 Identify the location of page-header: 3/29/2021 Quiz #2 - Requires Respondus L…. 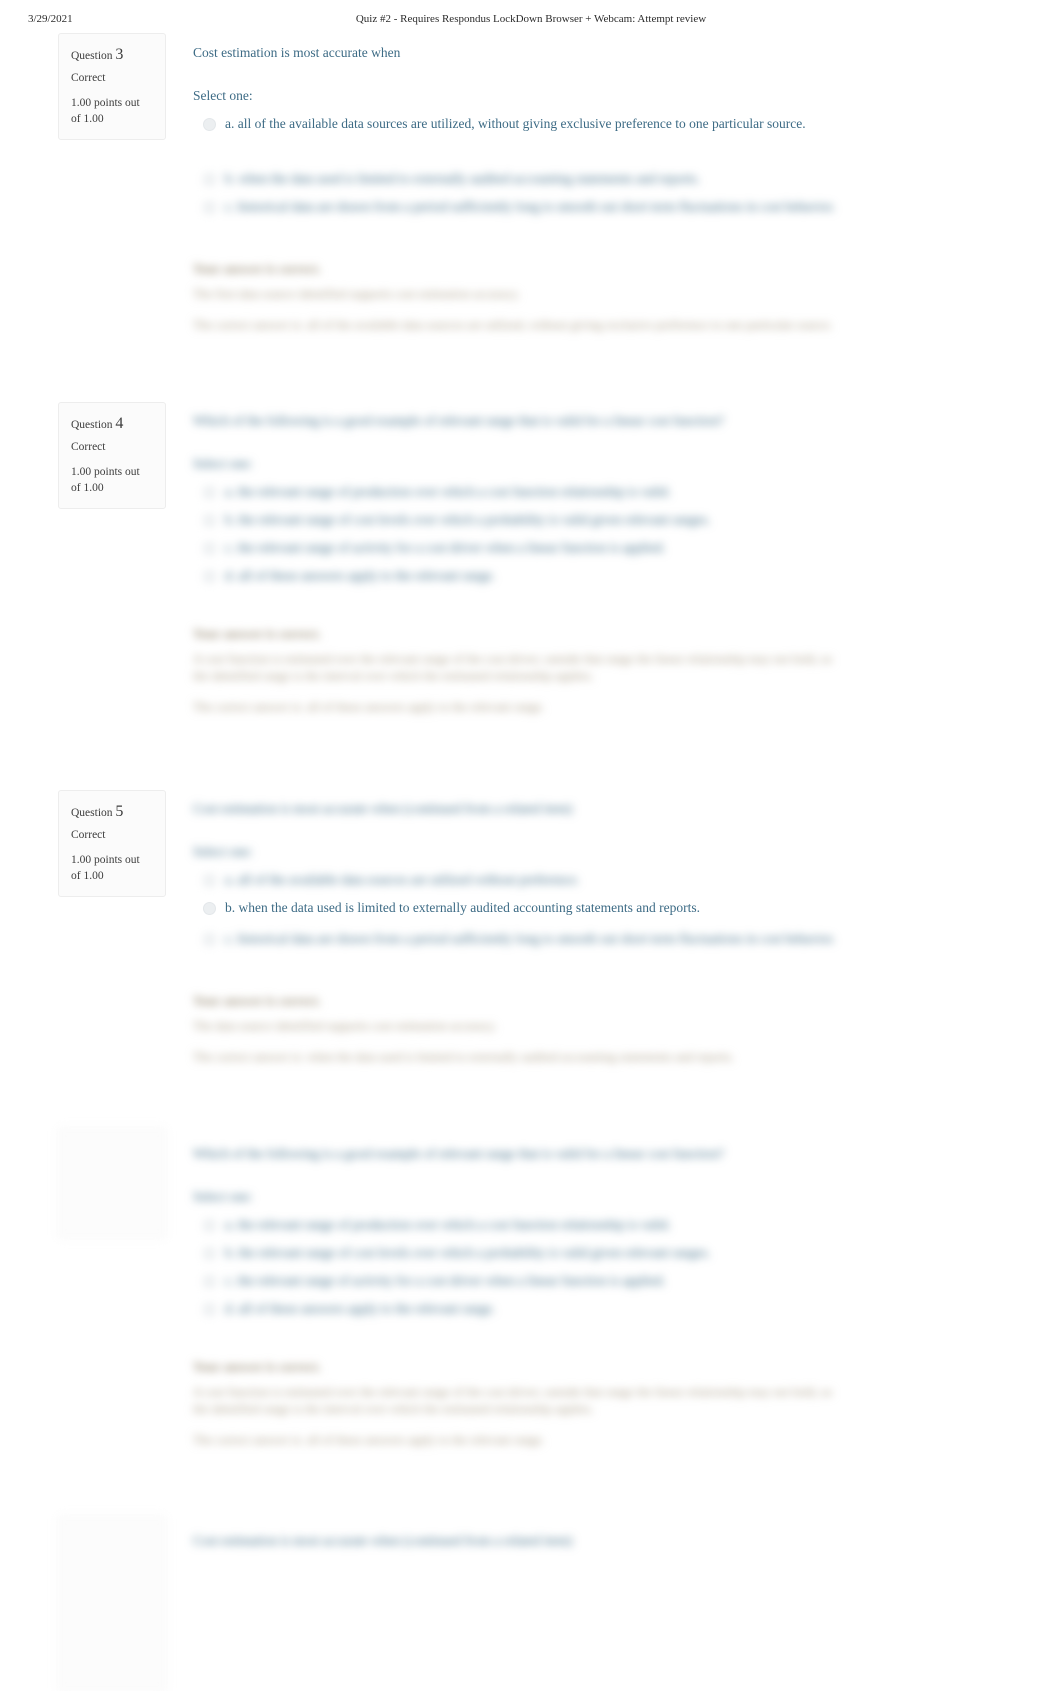
(531, 22).